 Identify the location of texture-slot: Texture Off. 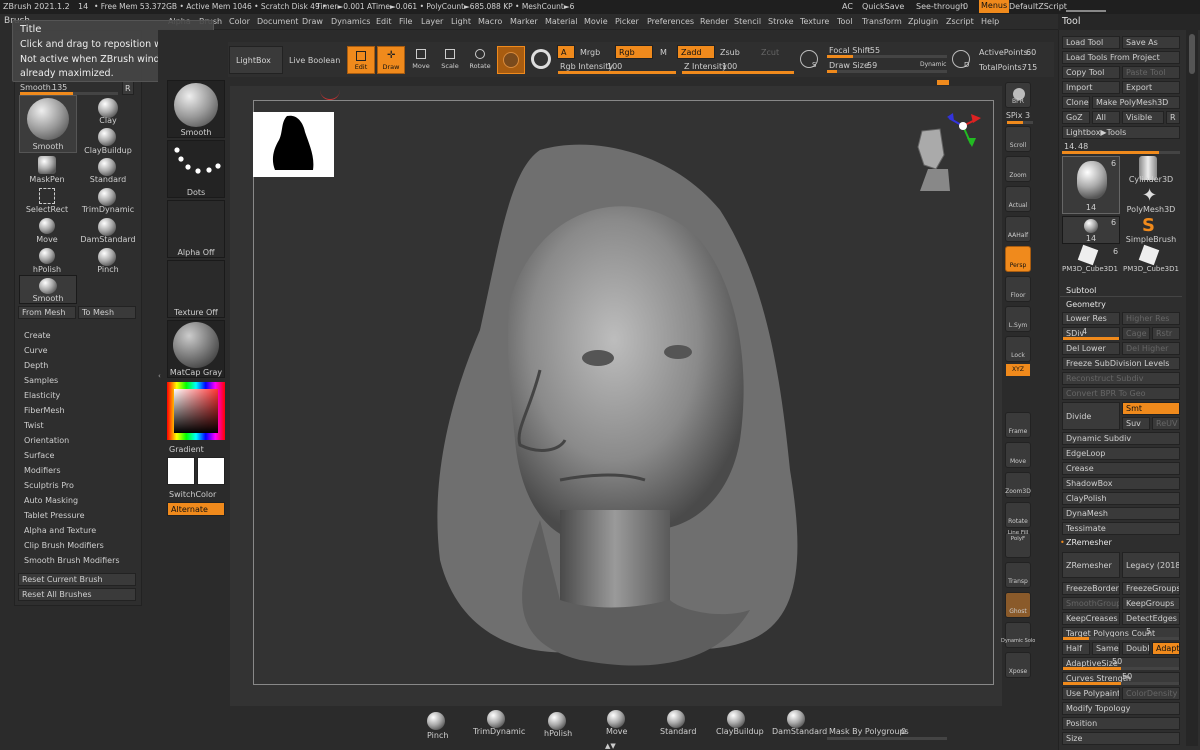
(196, 289).